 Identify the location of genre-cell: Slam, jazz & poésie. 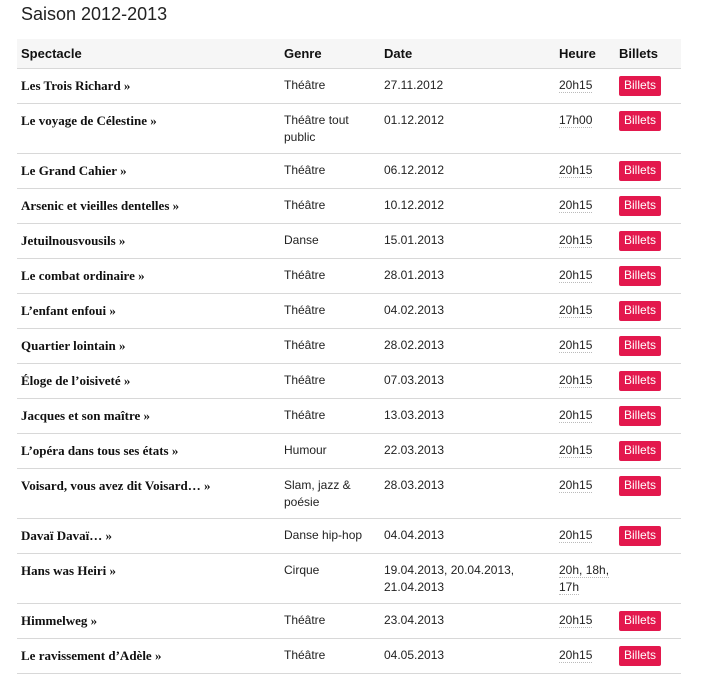
(330, 493).